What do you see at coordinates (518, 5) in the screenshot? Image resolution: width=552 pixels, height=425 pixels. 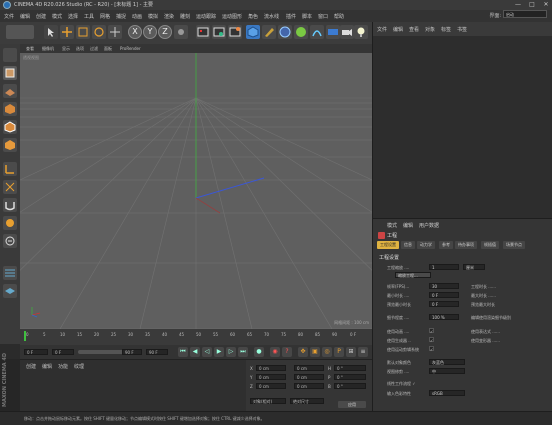 I see `minimize-button: —` at bounding box center [518, 5].